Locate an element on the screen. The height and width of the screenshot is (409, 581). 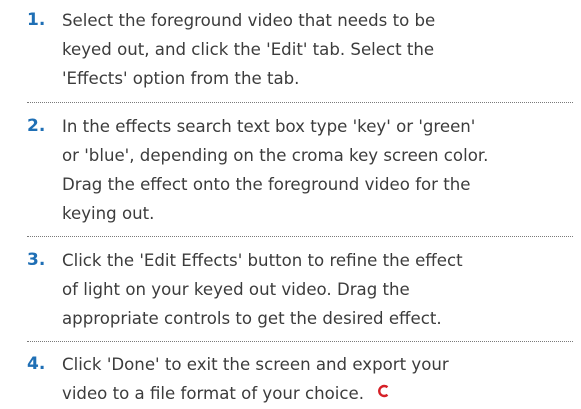
step-number: 1. is located at coordinates (36, 20).